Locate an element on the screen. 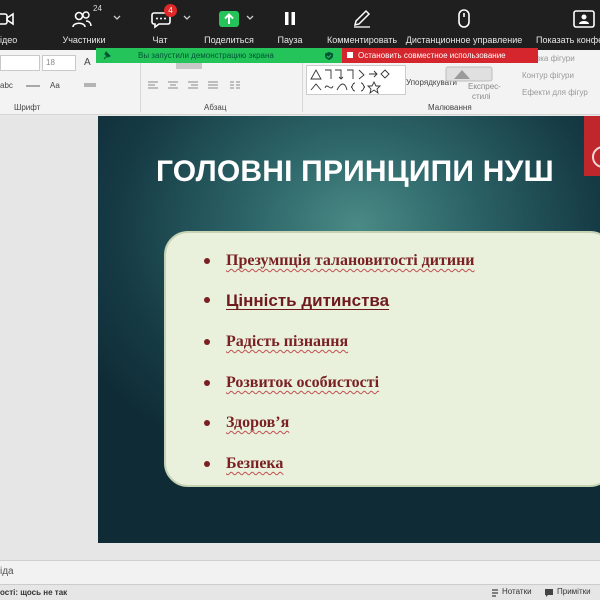 Image resolution: width=600 pixels, height=600 pixels. chat-unread-badge: 4 is located at coordinates (170, 10).